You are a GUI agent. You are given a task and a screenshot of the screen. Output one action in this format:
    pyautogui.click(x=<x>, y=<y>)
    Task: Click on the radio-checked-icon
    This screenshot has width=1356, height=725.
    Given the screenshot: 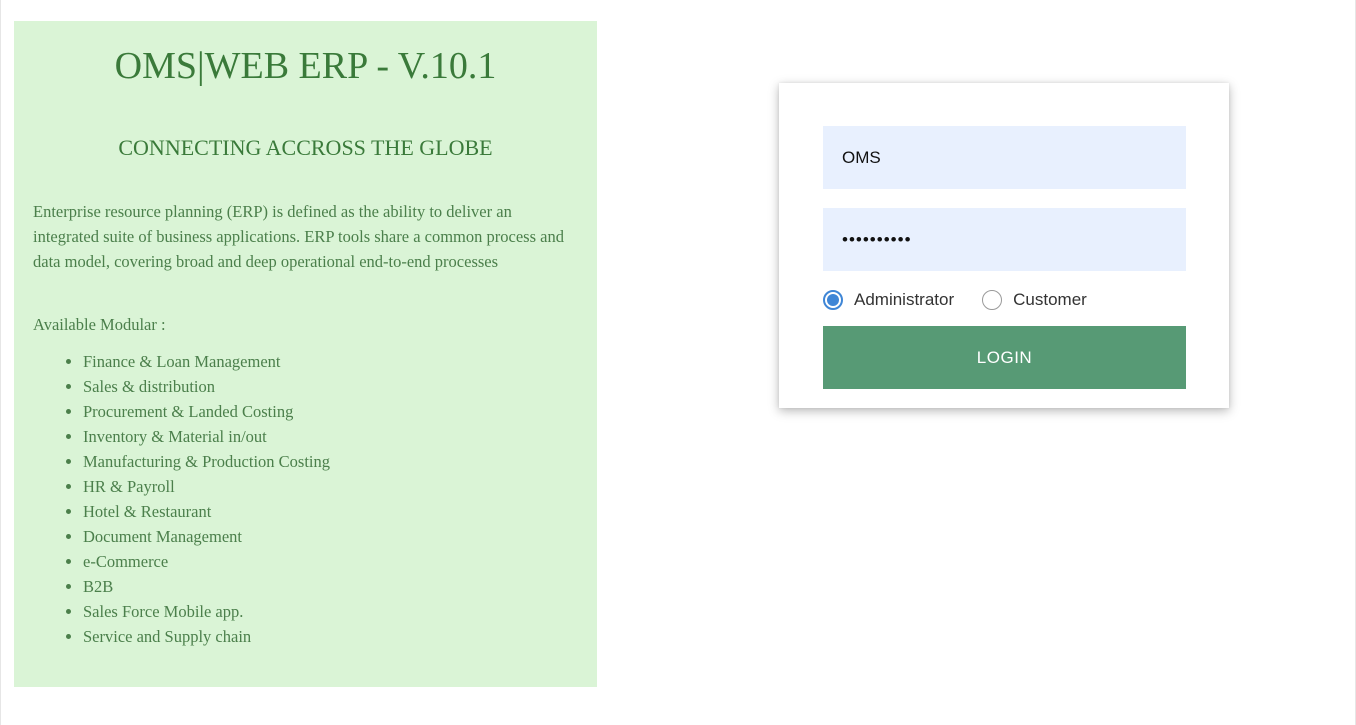 What is the action you would take?
    pyautogui.click(x=833, y=300)
    